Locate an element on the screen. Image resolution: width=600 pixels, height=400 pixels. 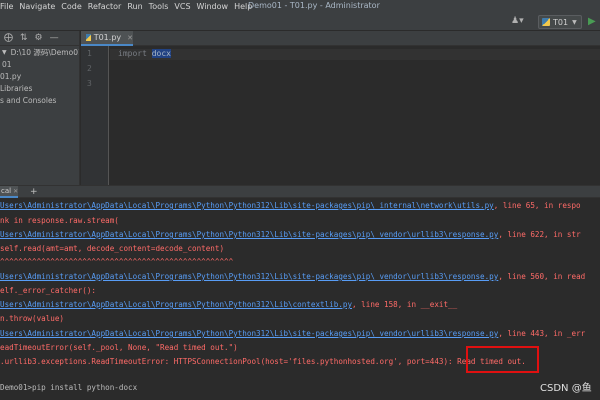
line-number: 1 is located at coordinates (89, 53).